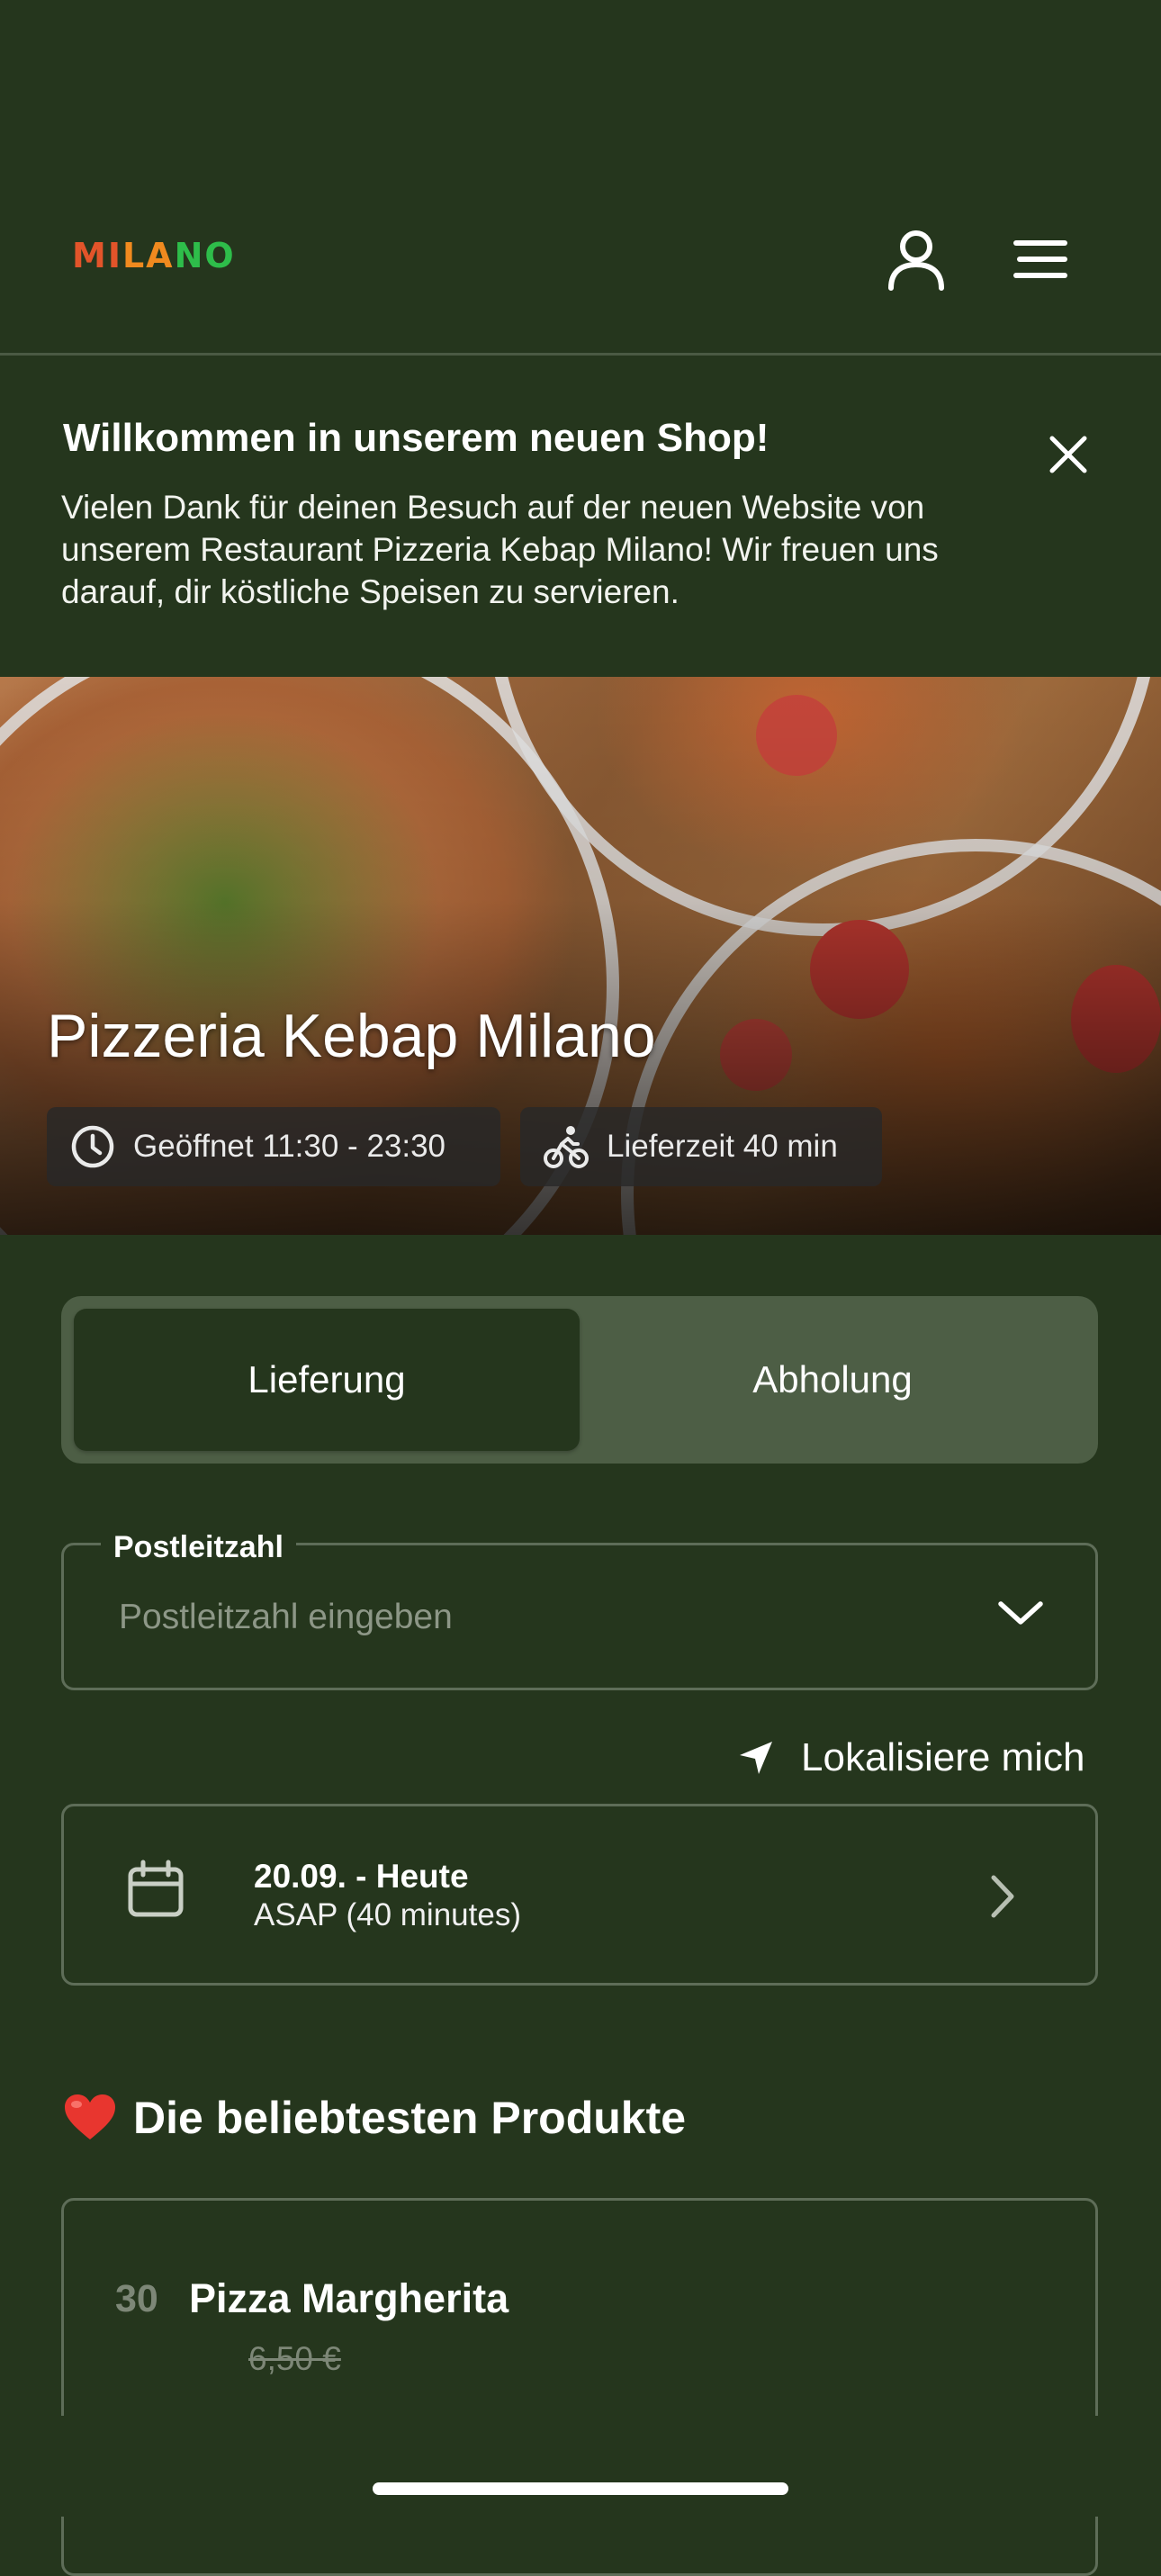  What do you see at coordinates (410, 2118) in the screenshot?
I see `popular-products-title: Die beliebtesten Produkte` at bounding box center [410, 2118].